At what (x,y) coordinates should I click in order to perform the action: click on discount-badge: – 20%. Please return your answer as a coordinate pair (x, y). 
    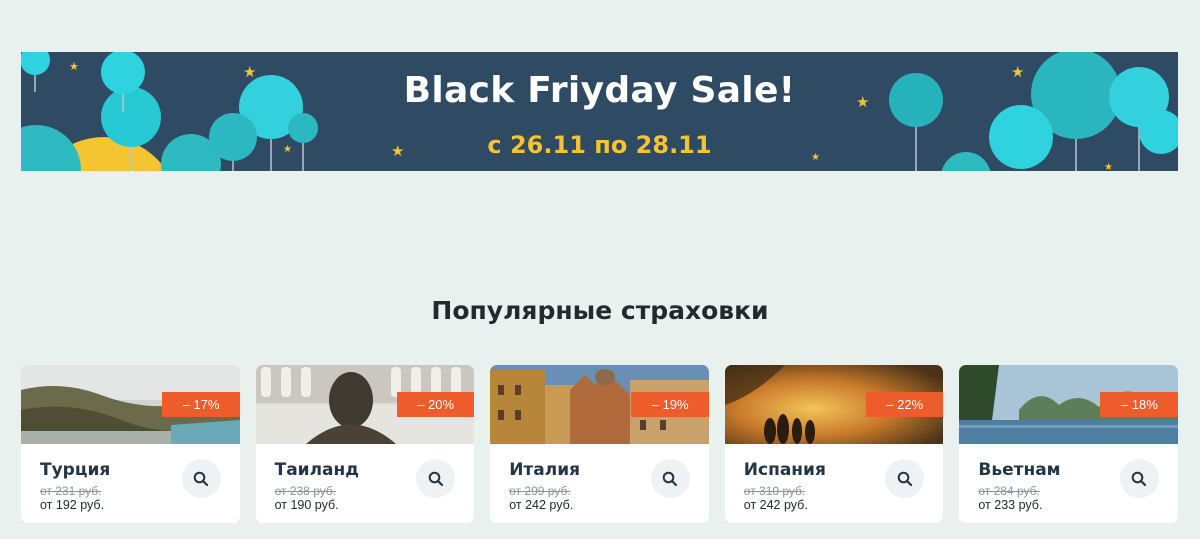
    Looking at the image, I should click on (435, 404).